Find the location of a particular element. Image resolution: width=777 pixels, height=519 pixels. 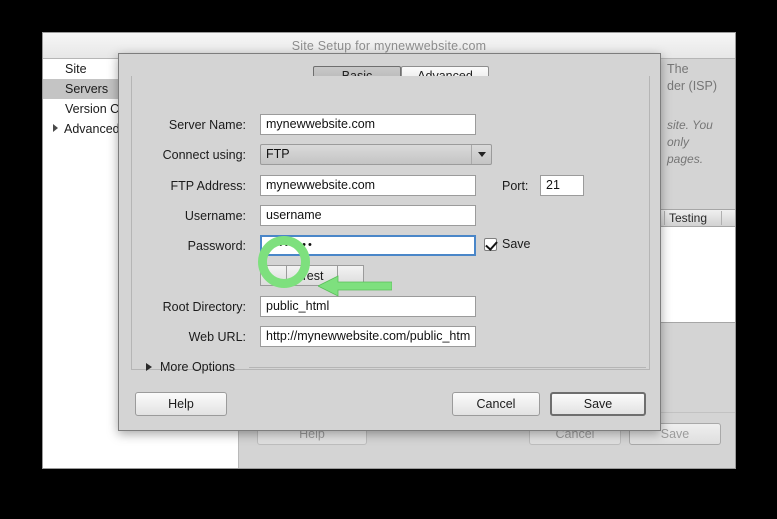

root-directory-label: Root Directory: is located at coordinates (204, 307).